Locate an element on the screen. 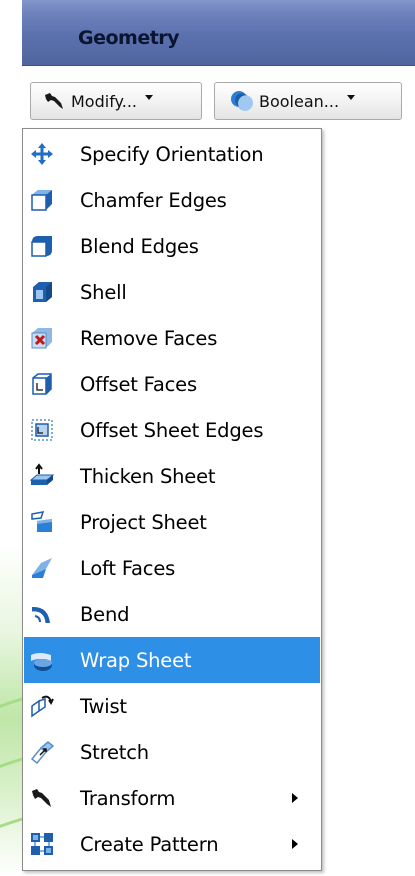 The image size is (415, 876). boolean-icon is located at coordinates (242, 101).